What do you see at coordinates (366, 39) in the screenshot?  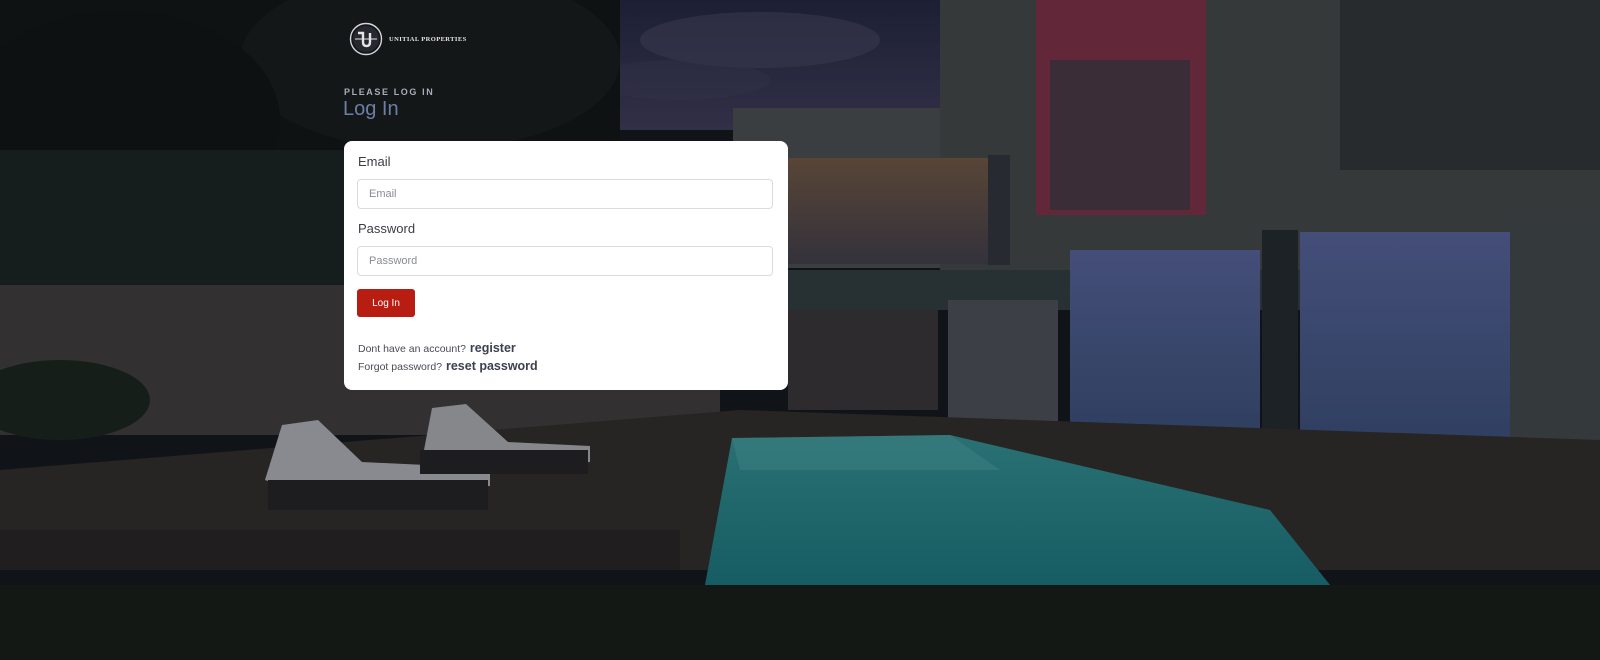 I see `unitial-logo-icon` at bounding box center [366, 39].